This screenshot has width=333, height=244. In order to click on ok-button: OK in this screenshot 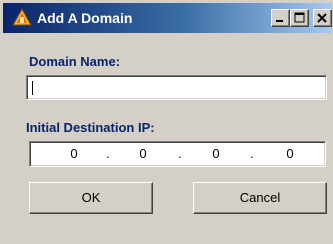, I will do `click(91, 198)`.